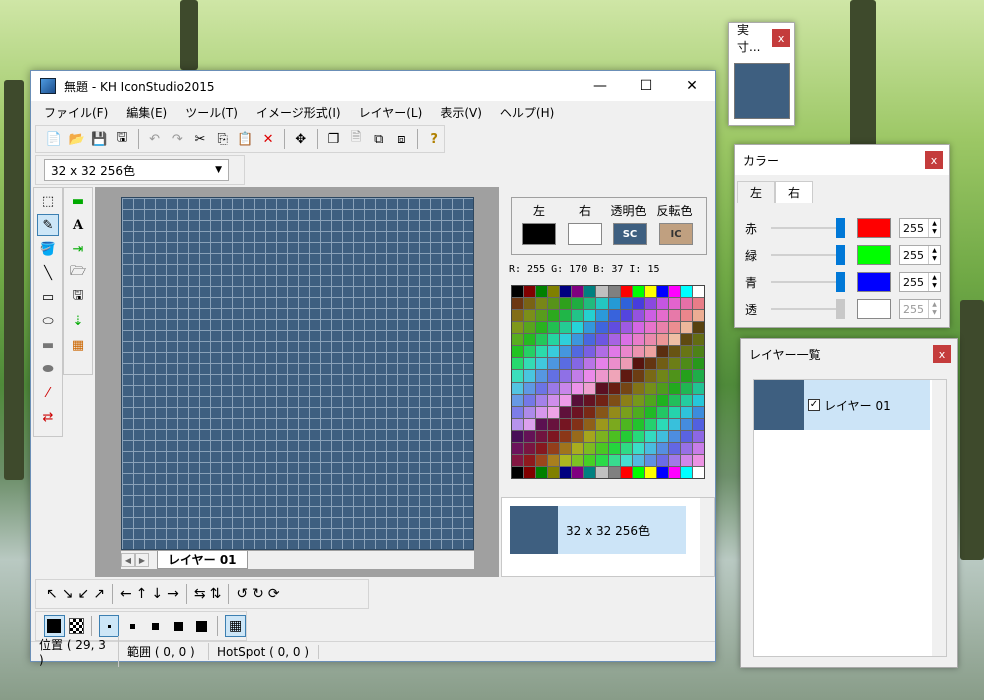 The height and width of the screenshot is (700, 984). I want to click on line-icon: ╲, so click(48, 273).